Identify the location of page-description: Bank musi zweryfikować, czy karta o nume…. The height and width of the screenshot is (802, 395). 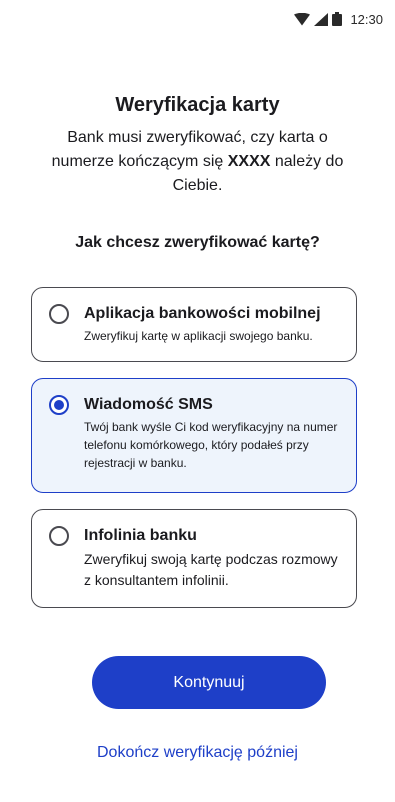
(198, 162).